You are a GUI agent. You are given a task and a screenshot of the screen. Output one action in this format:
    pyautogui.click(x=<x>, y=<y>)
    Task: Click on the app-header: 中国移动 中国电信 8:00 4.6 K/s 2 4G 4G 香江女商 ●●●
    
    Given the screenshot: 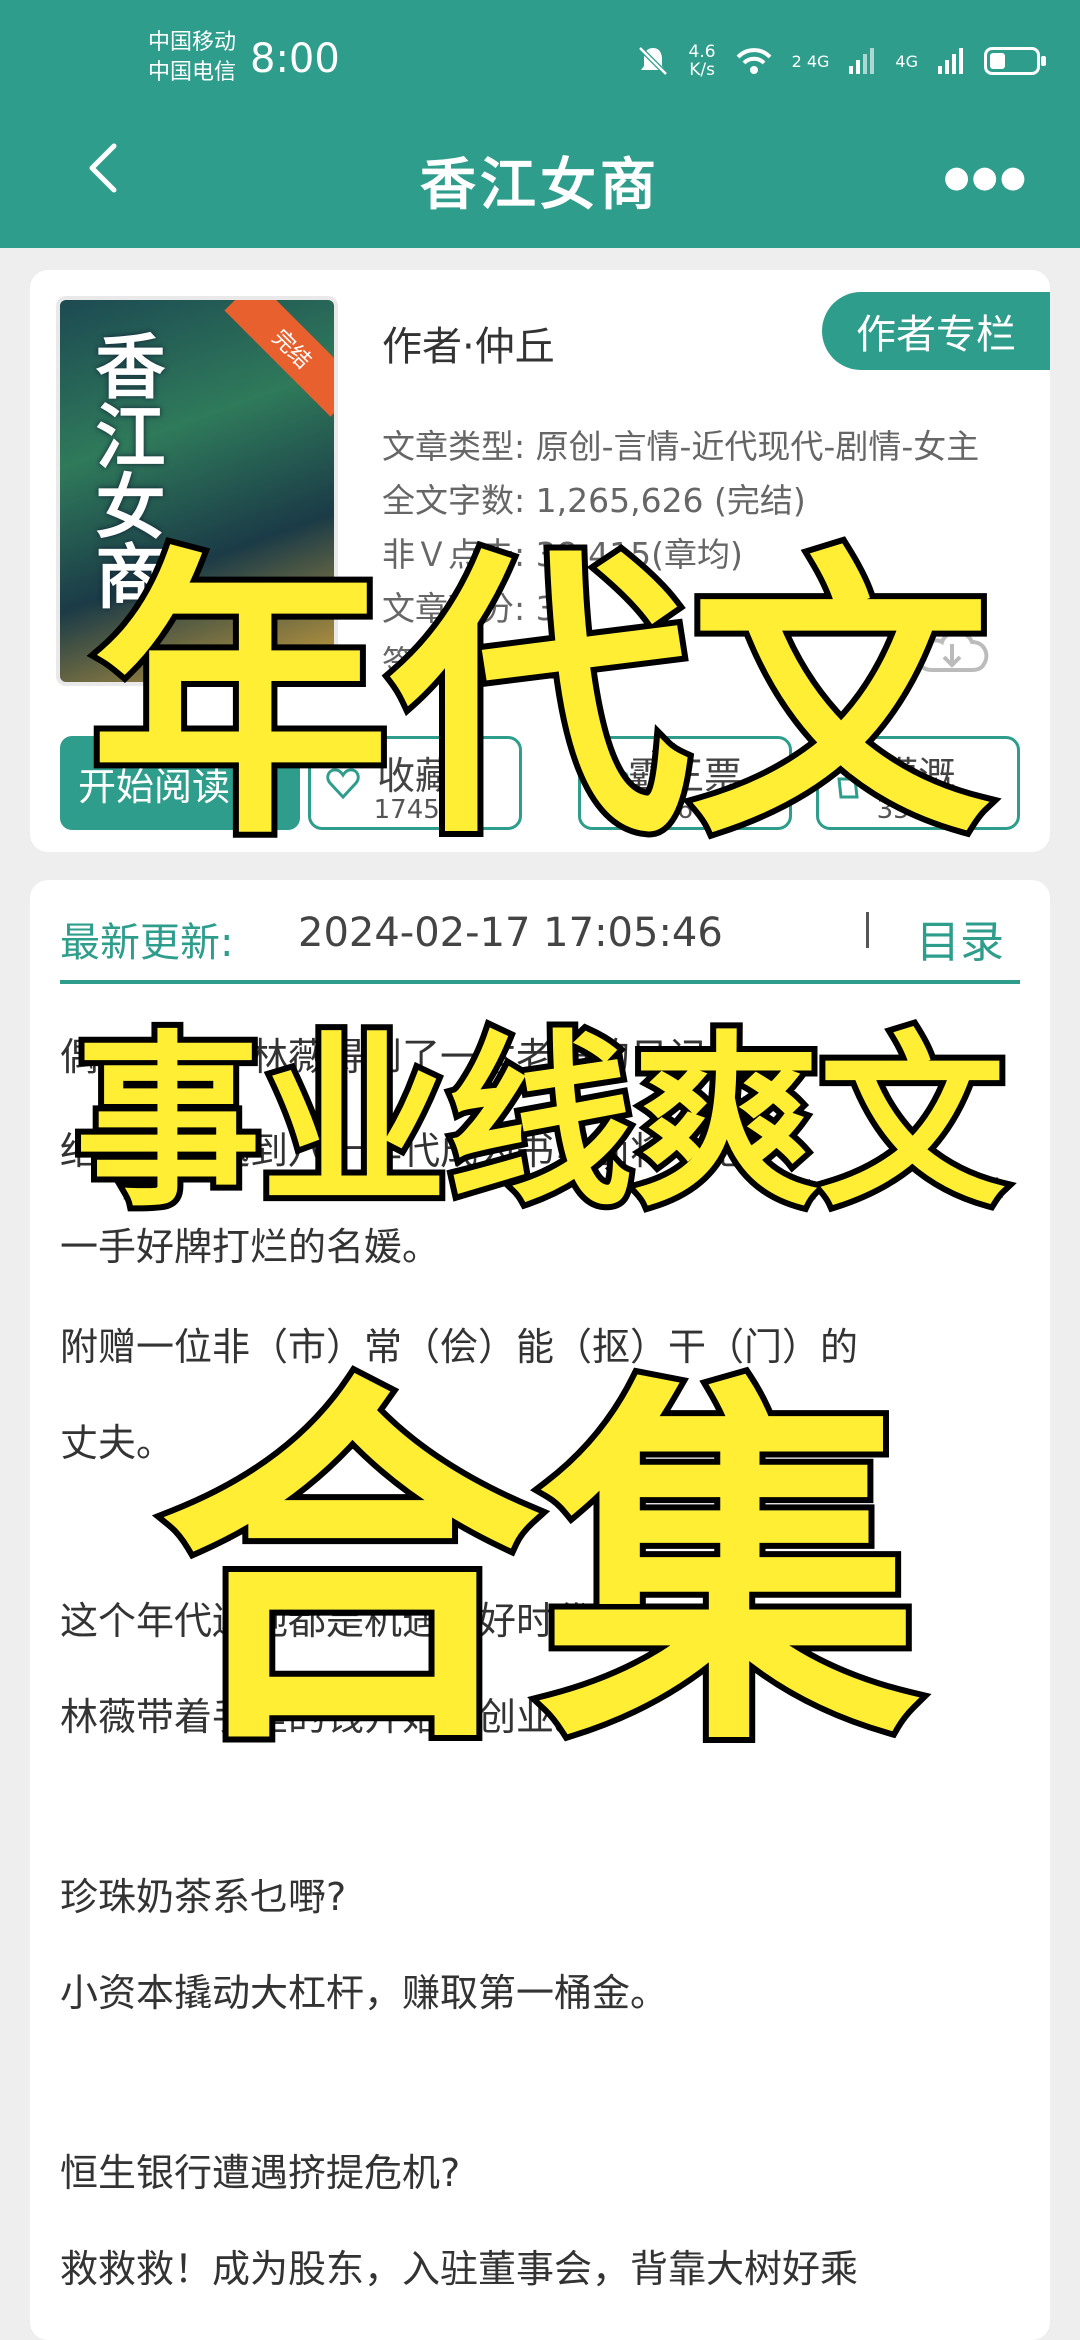 What is the action you would take?
    pyautogui.click(x=540, y=124)
    